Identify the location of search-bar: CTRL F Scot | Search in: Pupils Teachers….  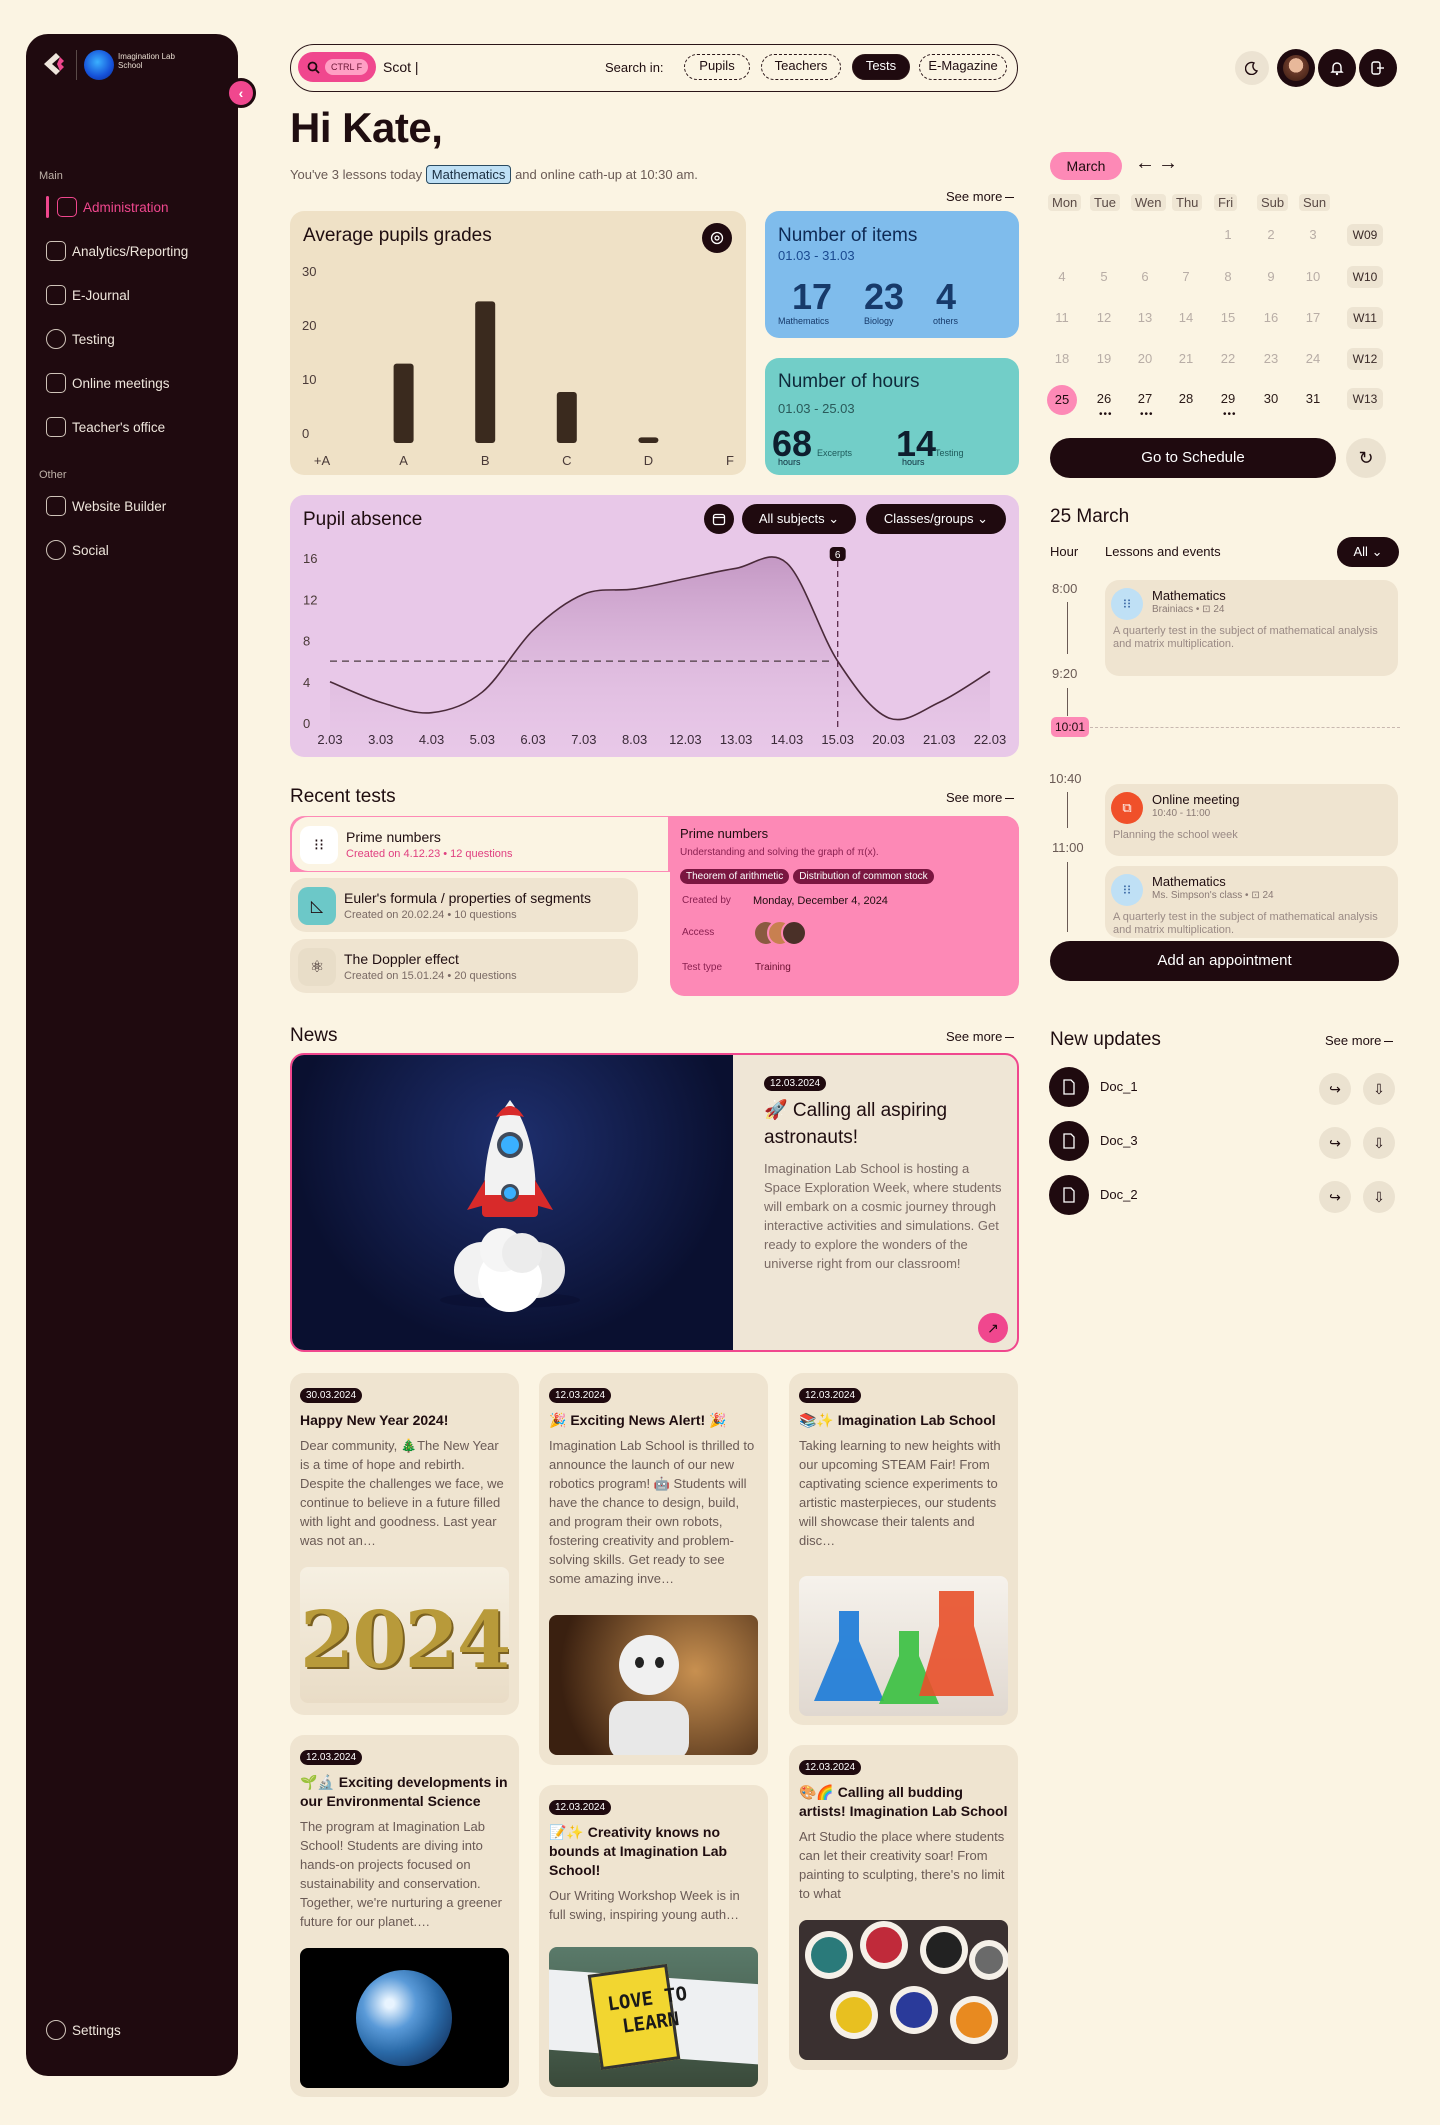
(654, 68).